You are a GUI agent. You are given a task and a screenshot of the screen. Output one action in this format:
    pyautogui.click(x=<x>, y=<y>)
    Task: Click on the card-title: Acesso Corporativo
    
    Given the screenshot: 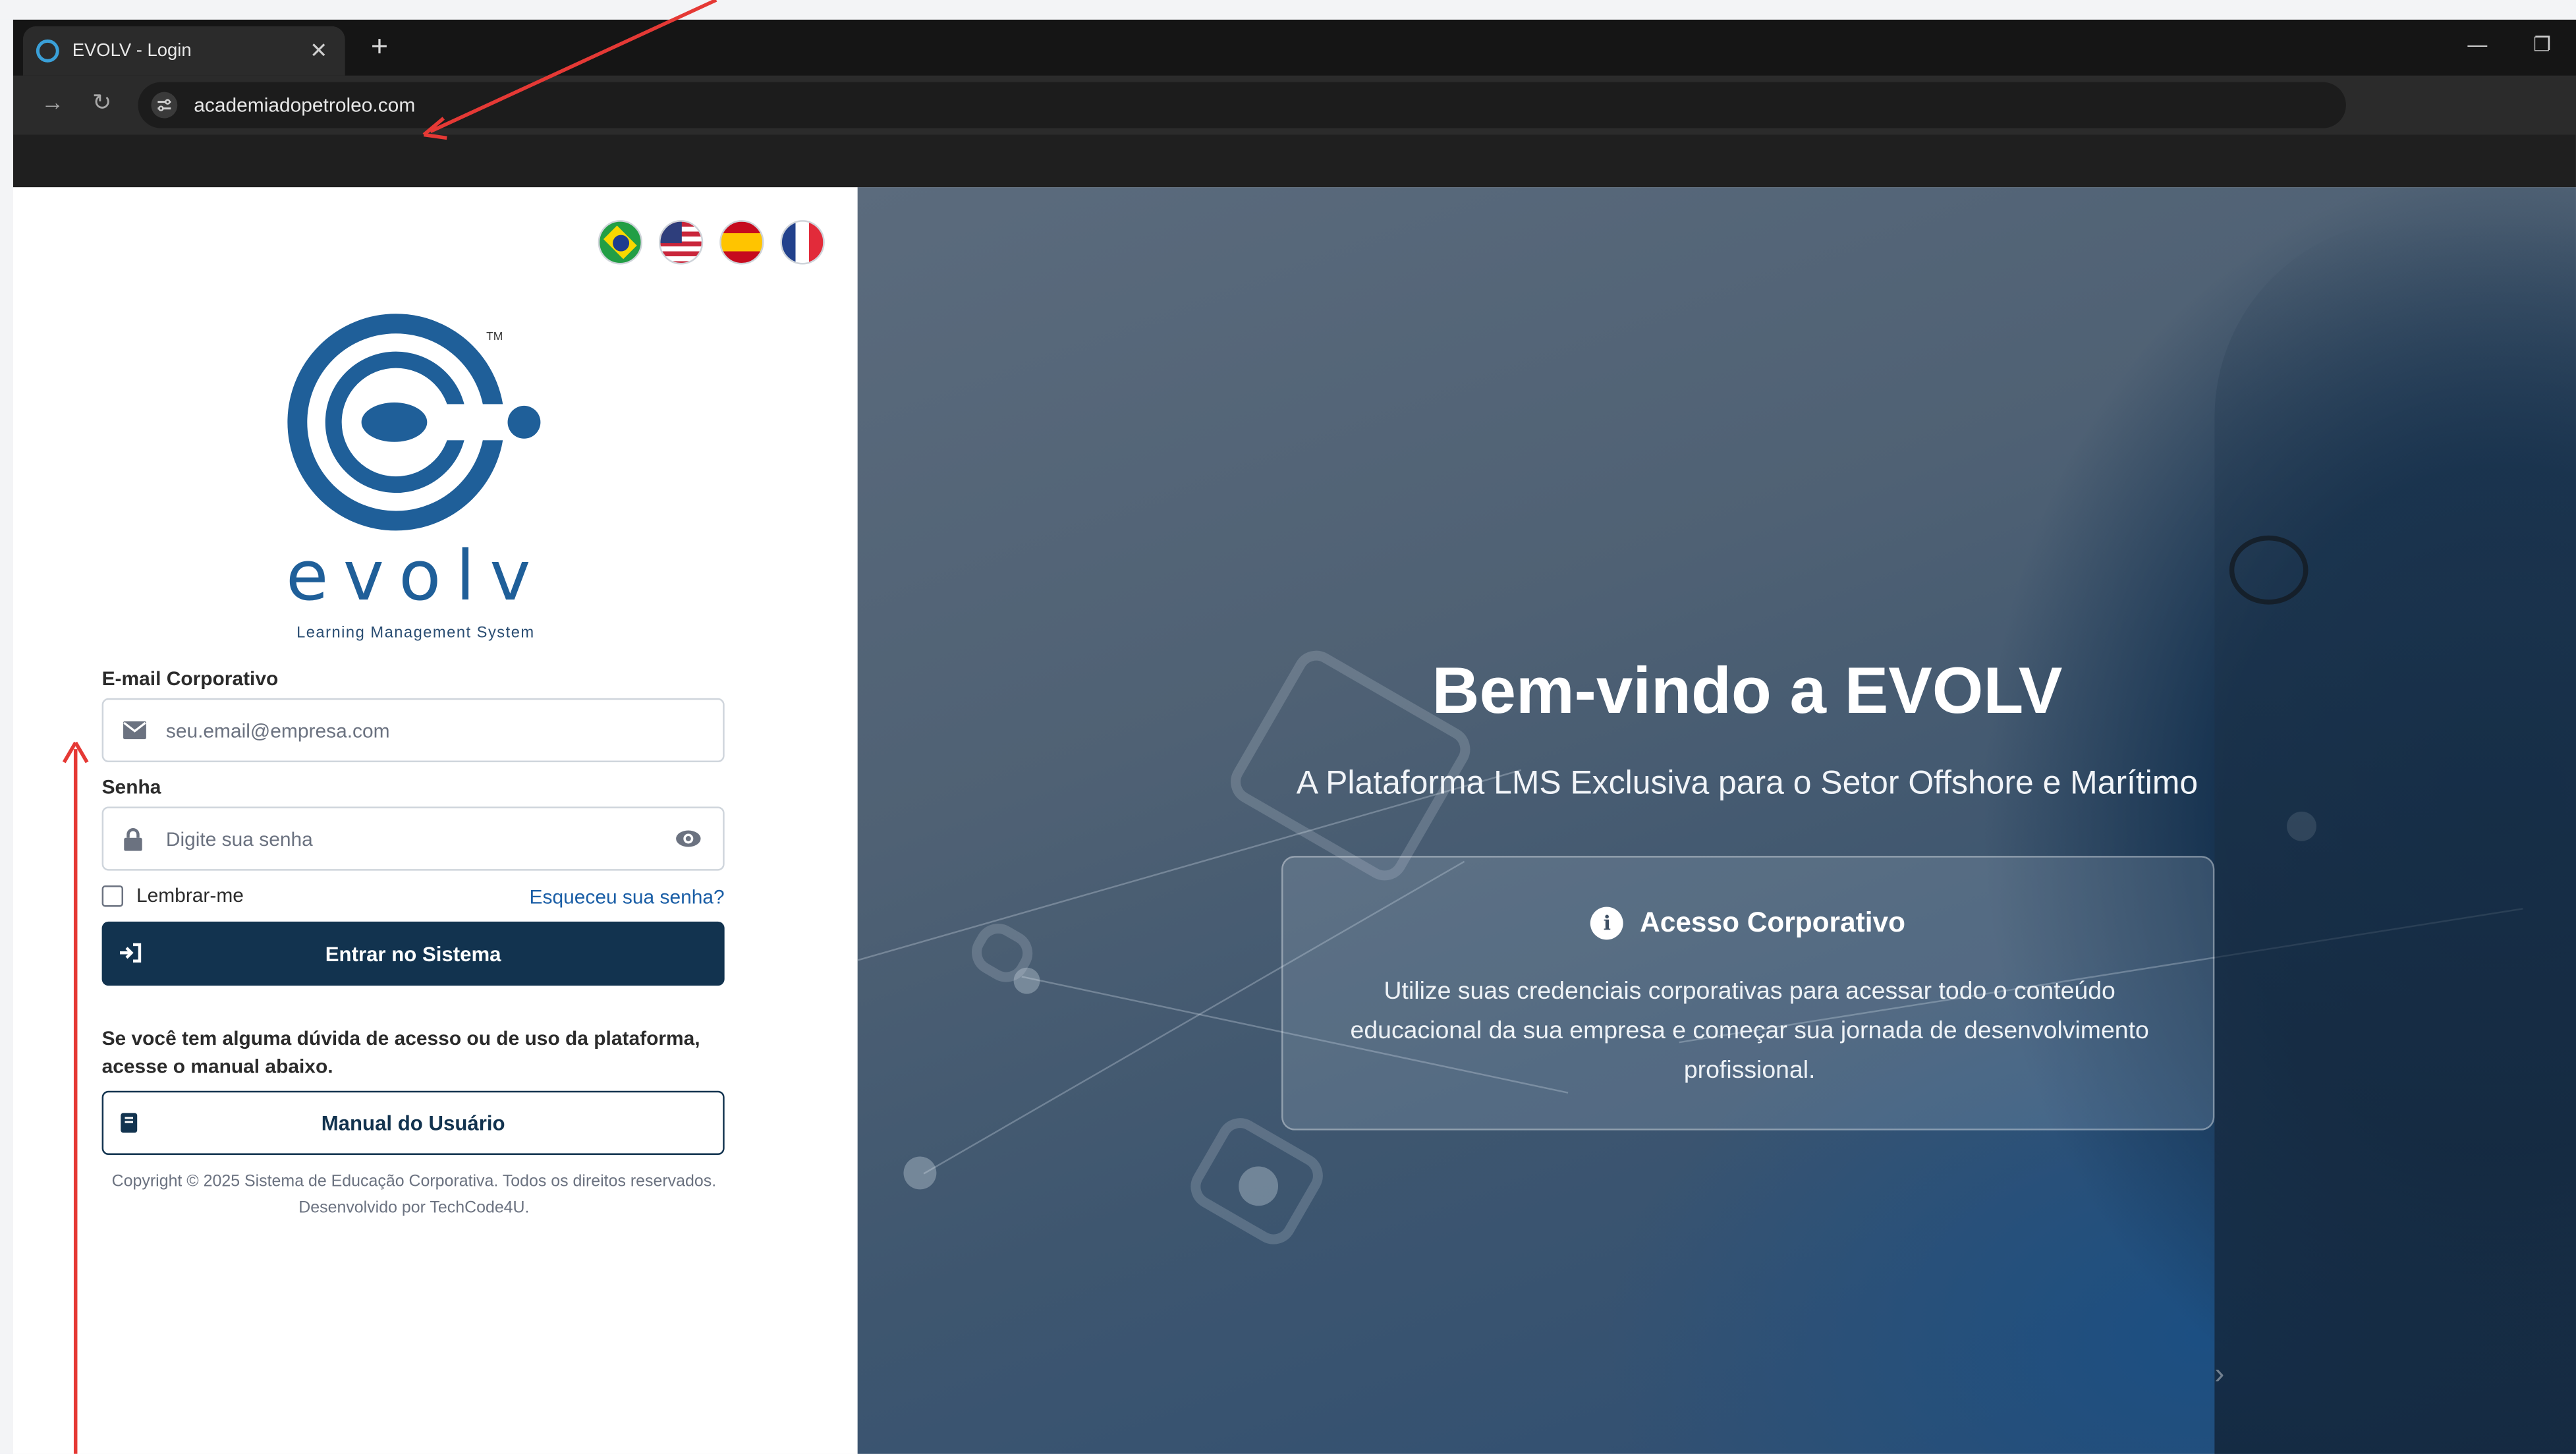 What is the action you would take?
    pyautogui.click(x=1772, y=922)
    